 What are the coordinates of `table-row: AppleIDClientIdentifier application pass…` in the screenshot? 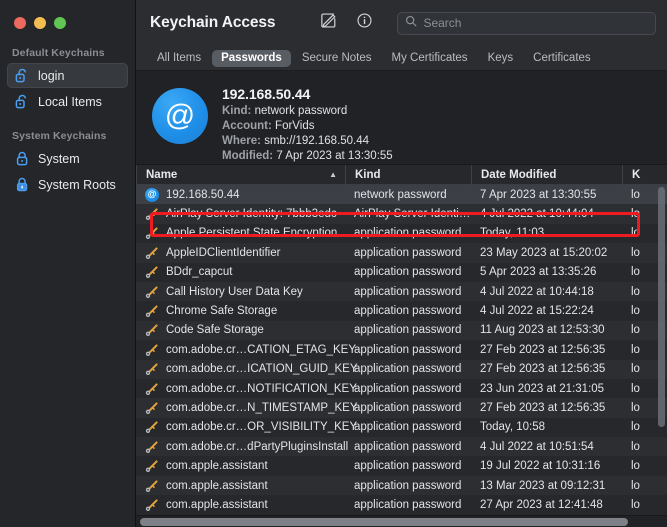 It's located at (401, 253).